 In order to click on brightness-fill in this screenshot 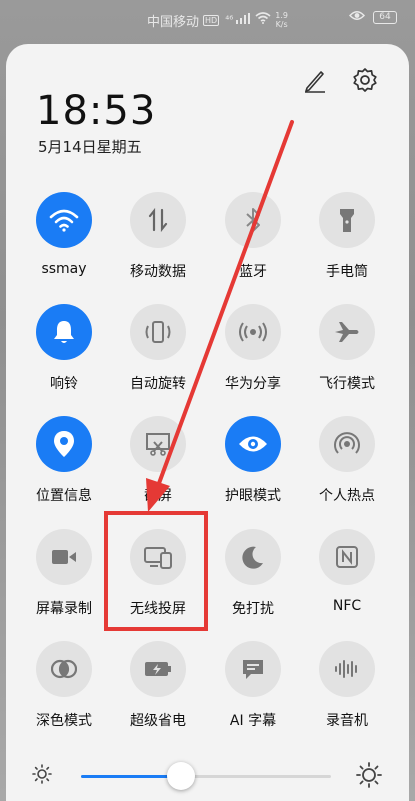, I will do `click(131, 776)`.